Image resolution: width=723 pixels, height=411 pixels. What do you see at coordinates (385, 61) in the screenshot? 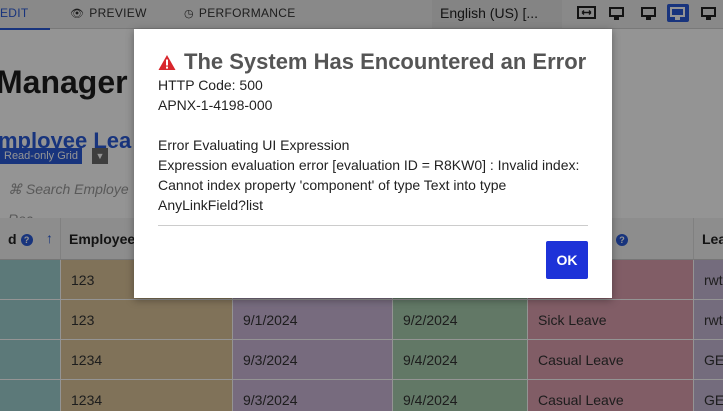
I see `error-dialog-title-text: The System Has Encountered an Error` at bounding box center [385, 61].